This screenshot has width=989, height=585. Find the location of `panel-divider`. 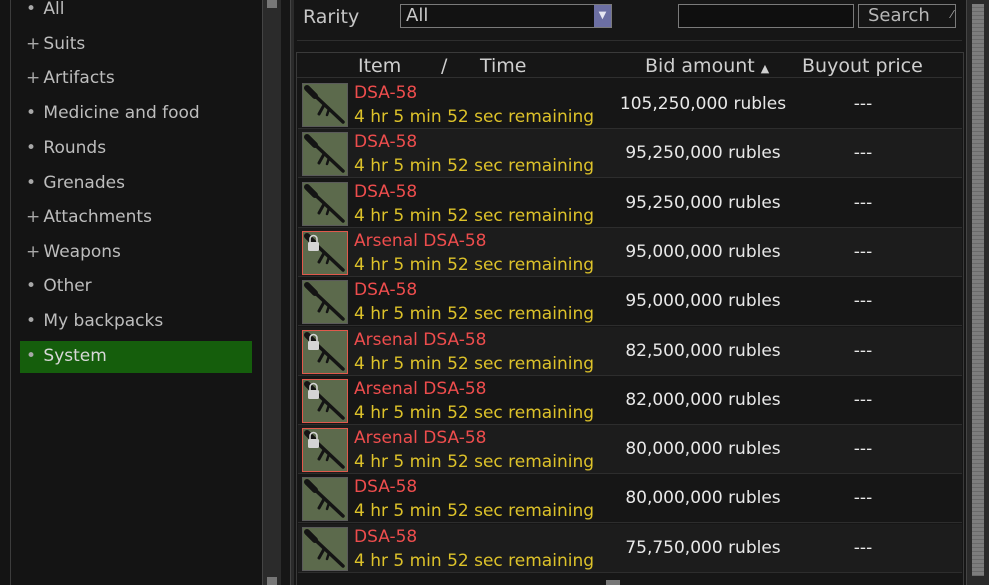

panel-divider is located at coordinates (292, 292).